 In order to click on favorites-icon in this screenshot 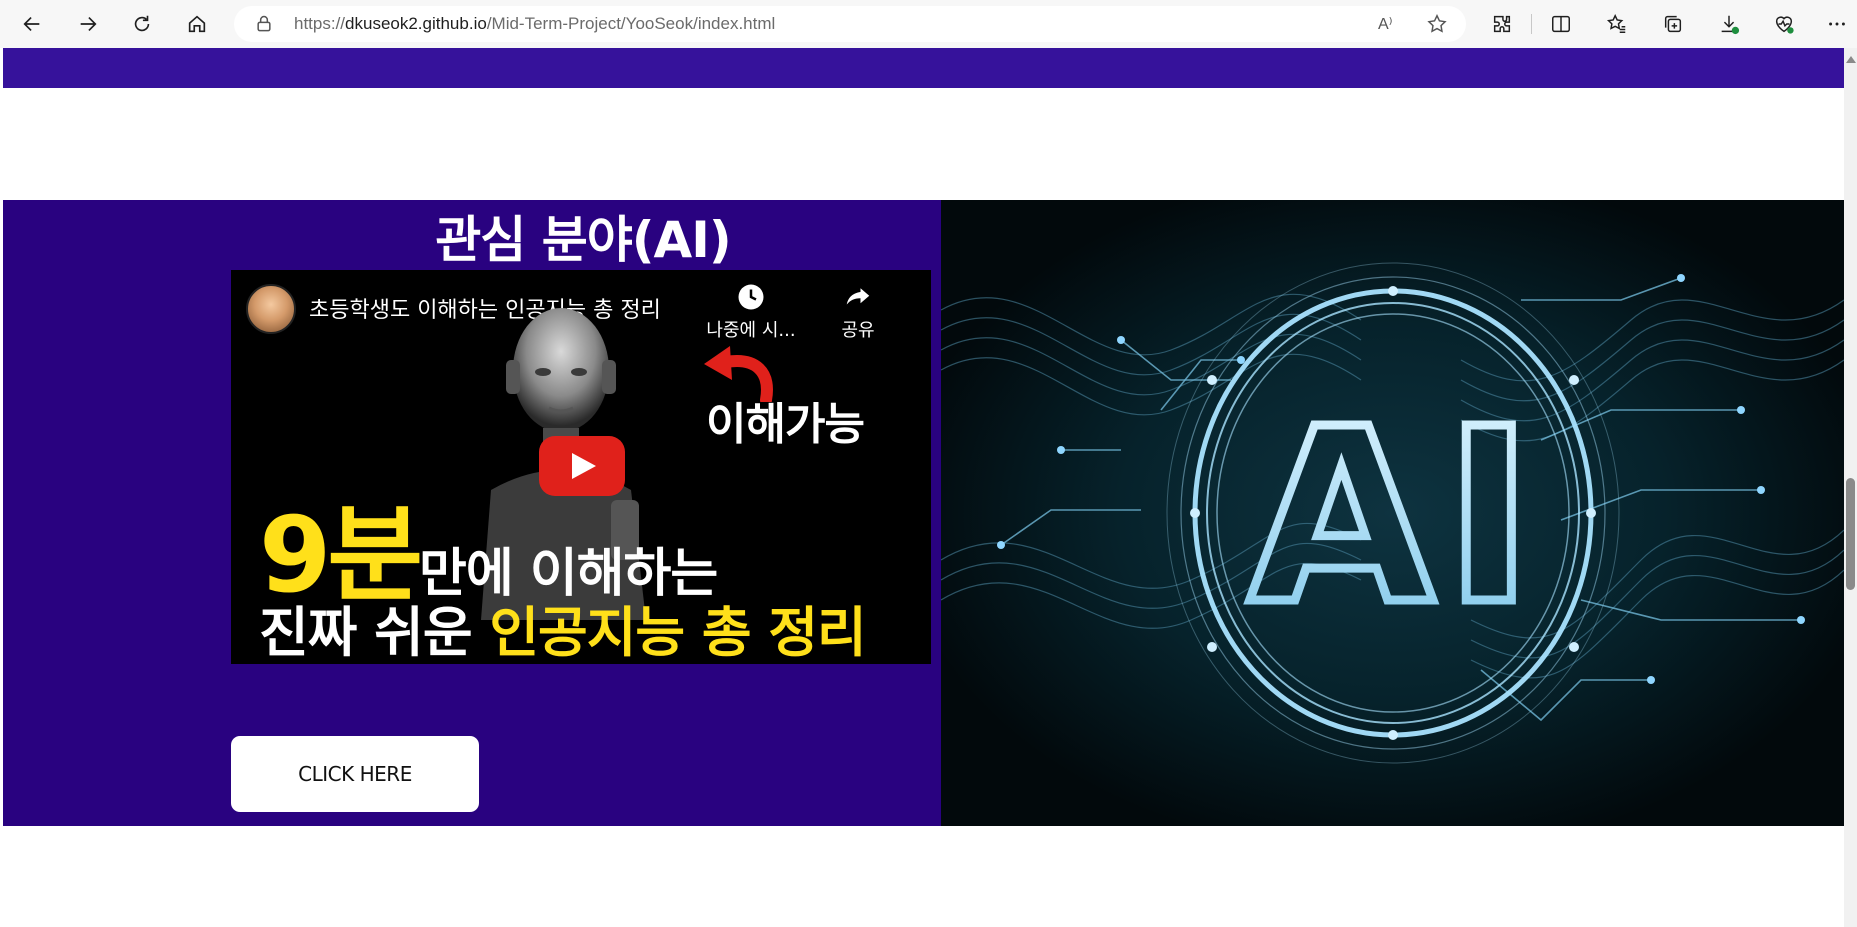, I will do `click(1617, 24)`.